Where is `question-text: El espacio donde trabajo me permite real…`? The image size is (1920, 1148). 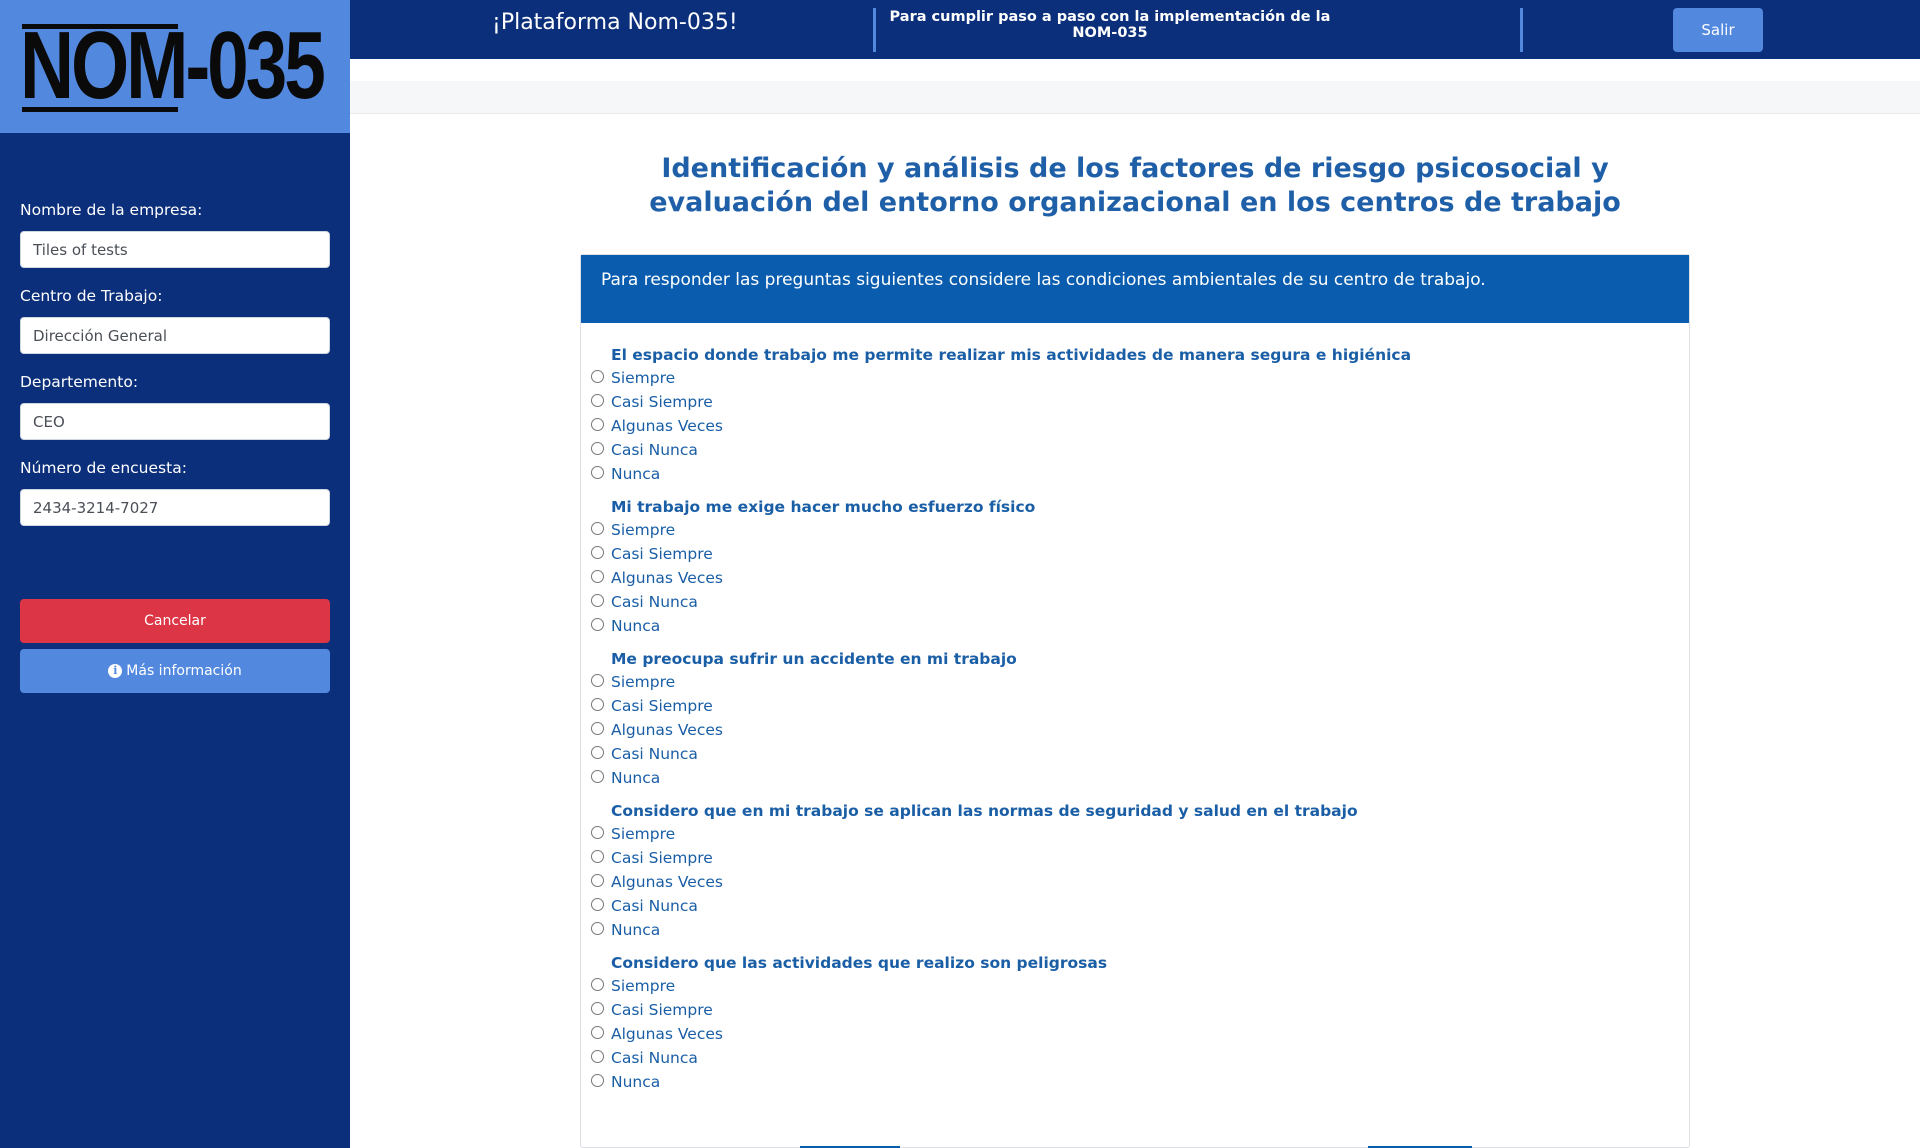
question-text: El espacio donde trabajo me permite real… is located at coordinates (1011, 355).